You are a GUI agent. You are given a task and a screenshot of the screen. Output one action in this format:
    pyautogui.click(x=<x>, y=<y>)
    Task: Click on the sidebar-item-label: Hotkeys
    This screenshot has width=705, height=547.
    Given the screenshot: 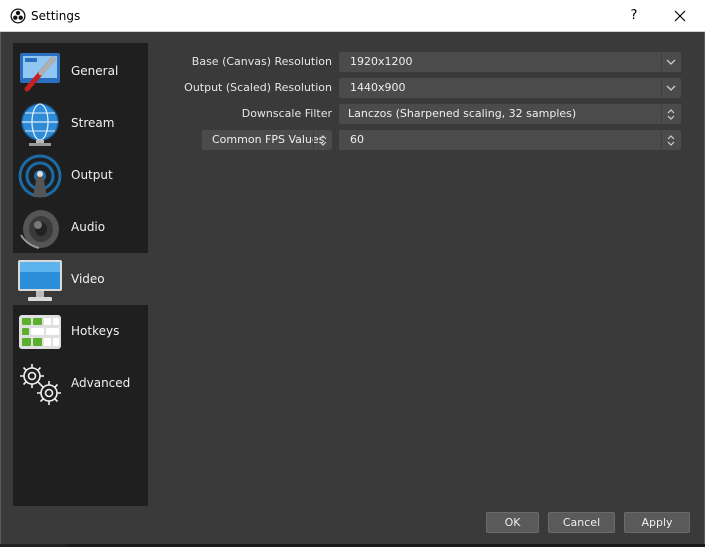 What is the action you would take?
    pyautogui.click(x=95, y=331)
    